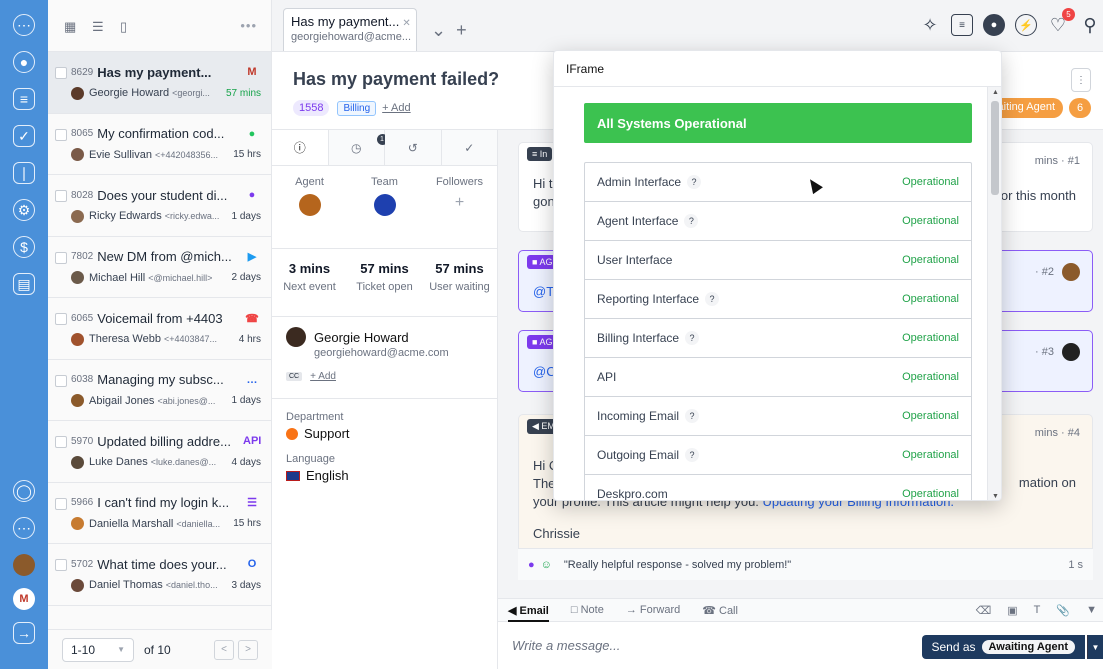 This screenshot has height=669, width=1103. What do you see at coordinates (24, 99) in the screenshot?
I see `tickets-icon: ≡` at bounding box center [24, 99].